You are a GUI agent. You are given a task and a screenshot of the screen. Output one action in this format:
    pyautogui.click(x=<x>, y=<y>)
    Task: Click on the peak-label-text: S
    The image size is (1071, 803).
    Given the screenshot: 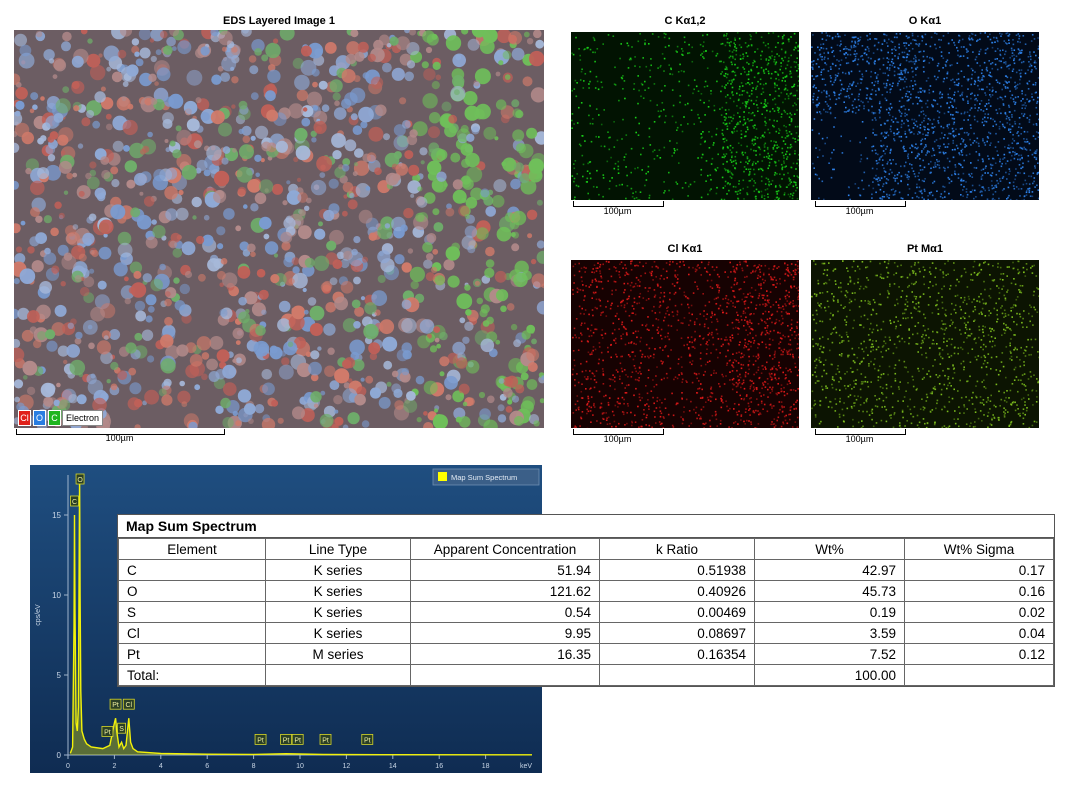 What is the action you would take?
    pyautogui.click(x=121, y=729)
    